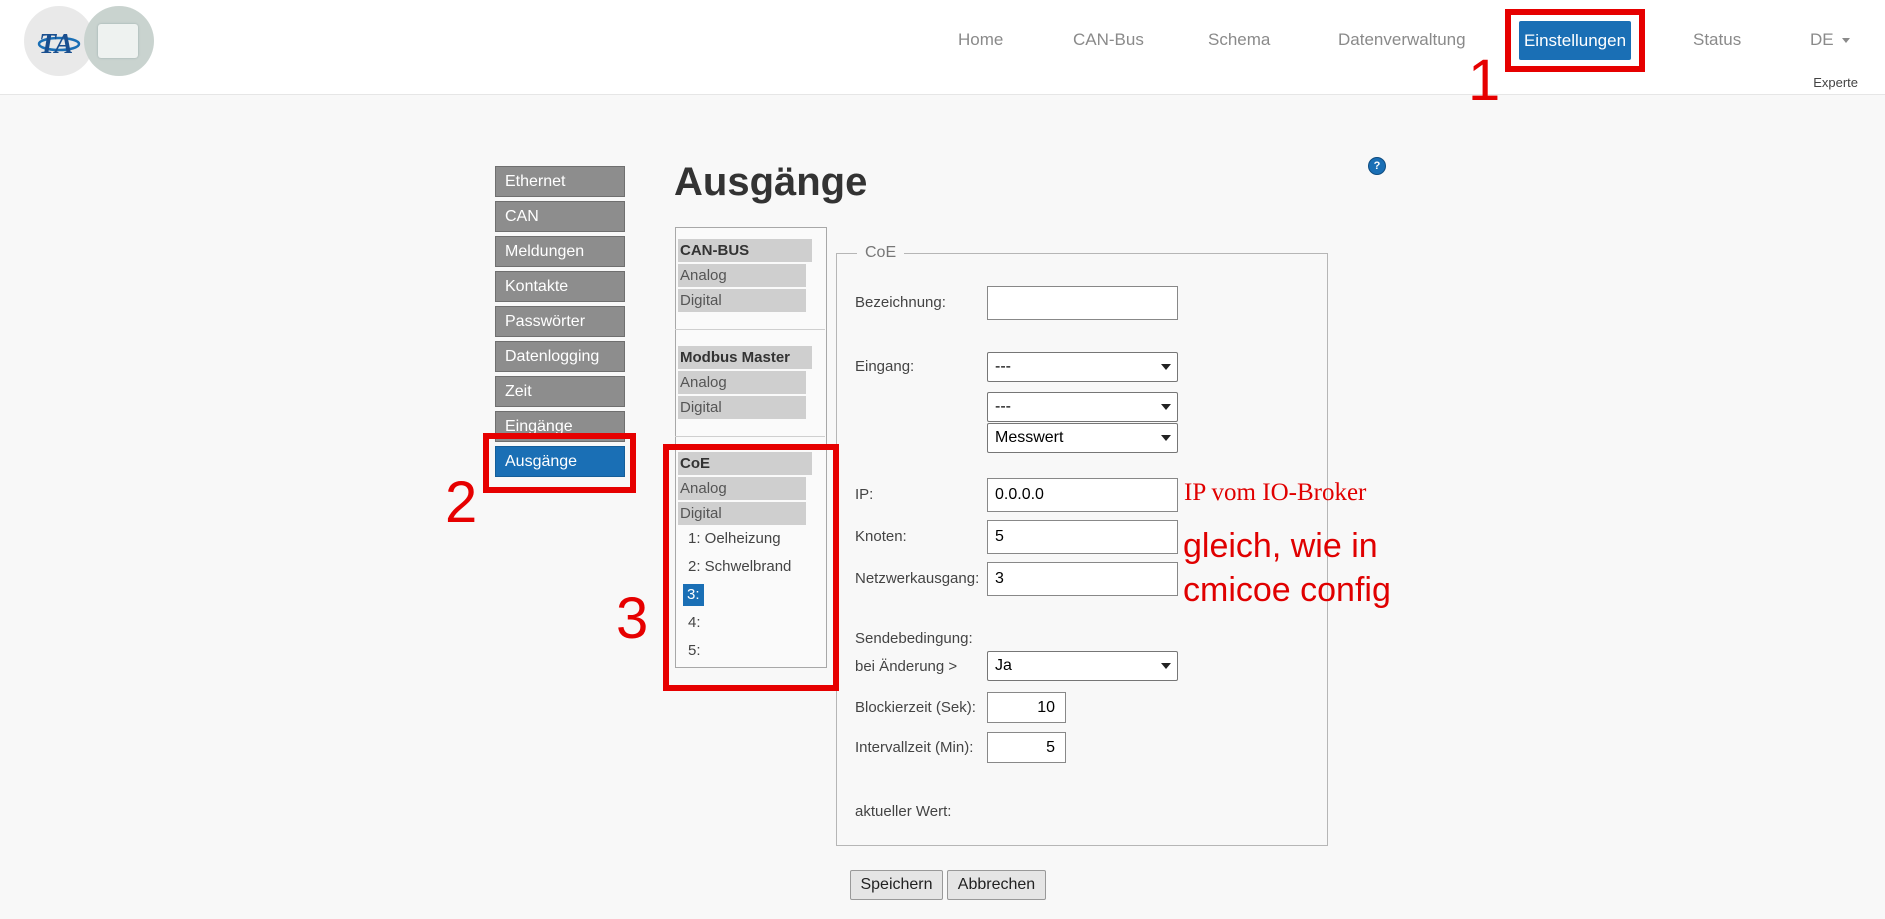 This screenshot has height=919, width=1885. What do you see at coordinates (896, 885) in the screenshot?
I see `save-button: Speichern` at bounding box center [896, 885].